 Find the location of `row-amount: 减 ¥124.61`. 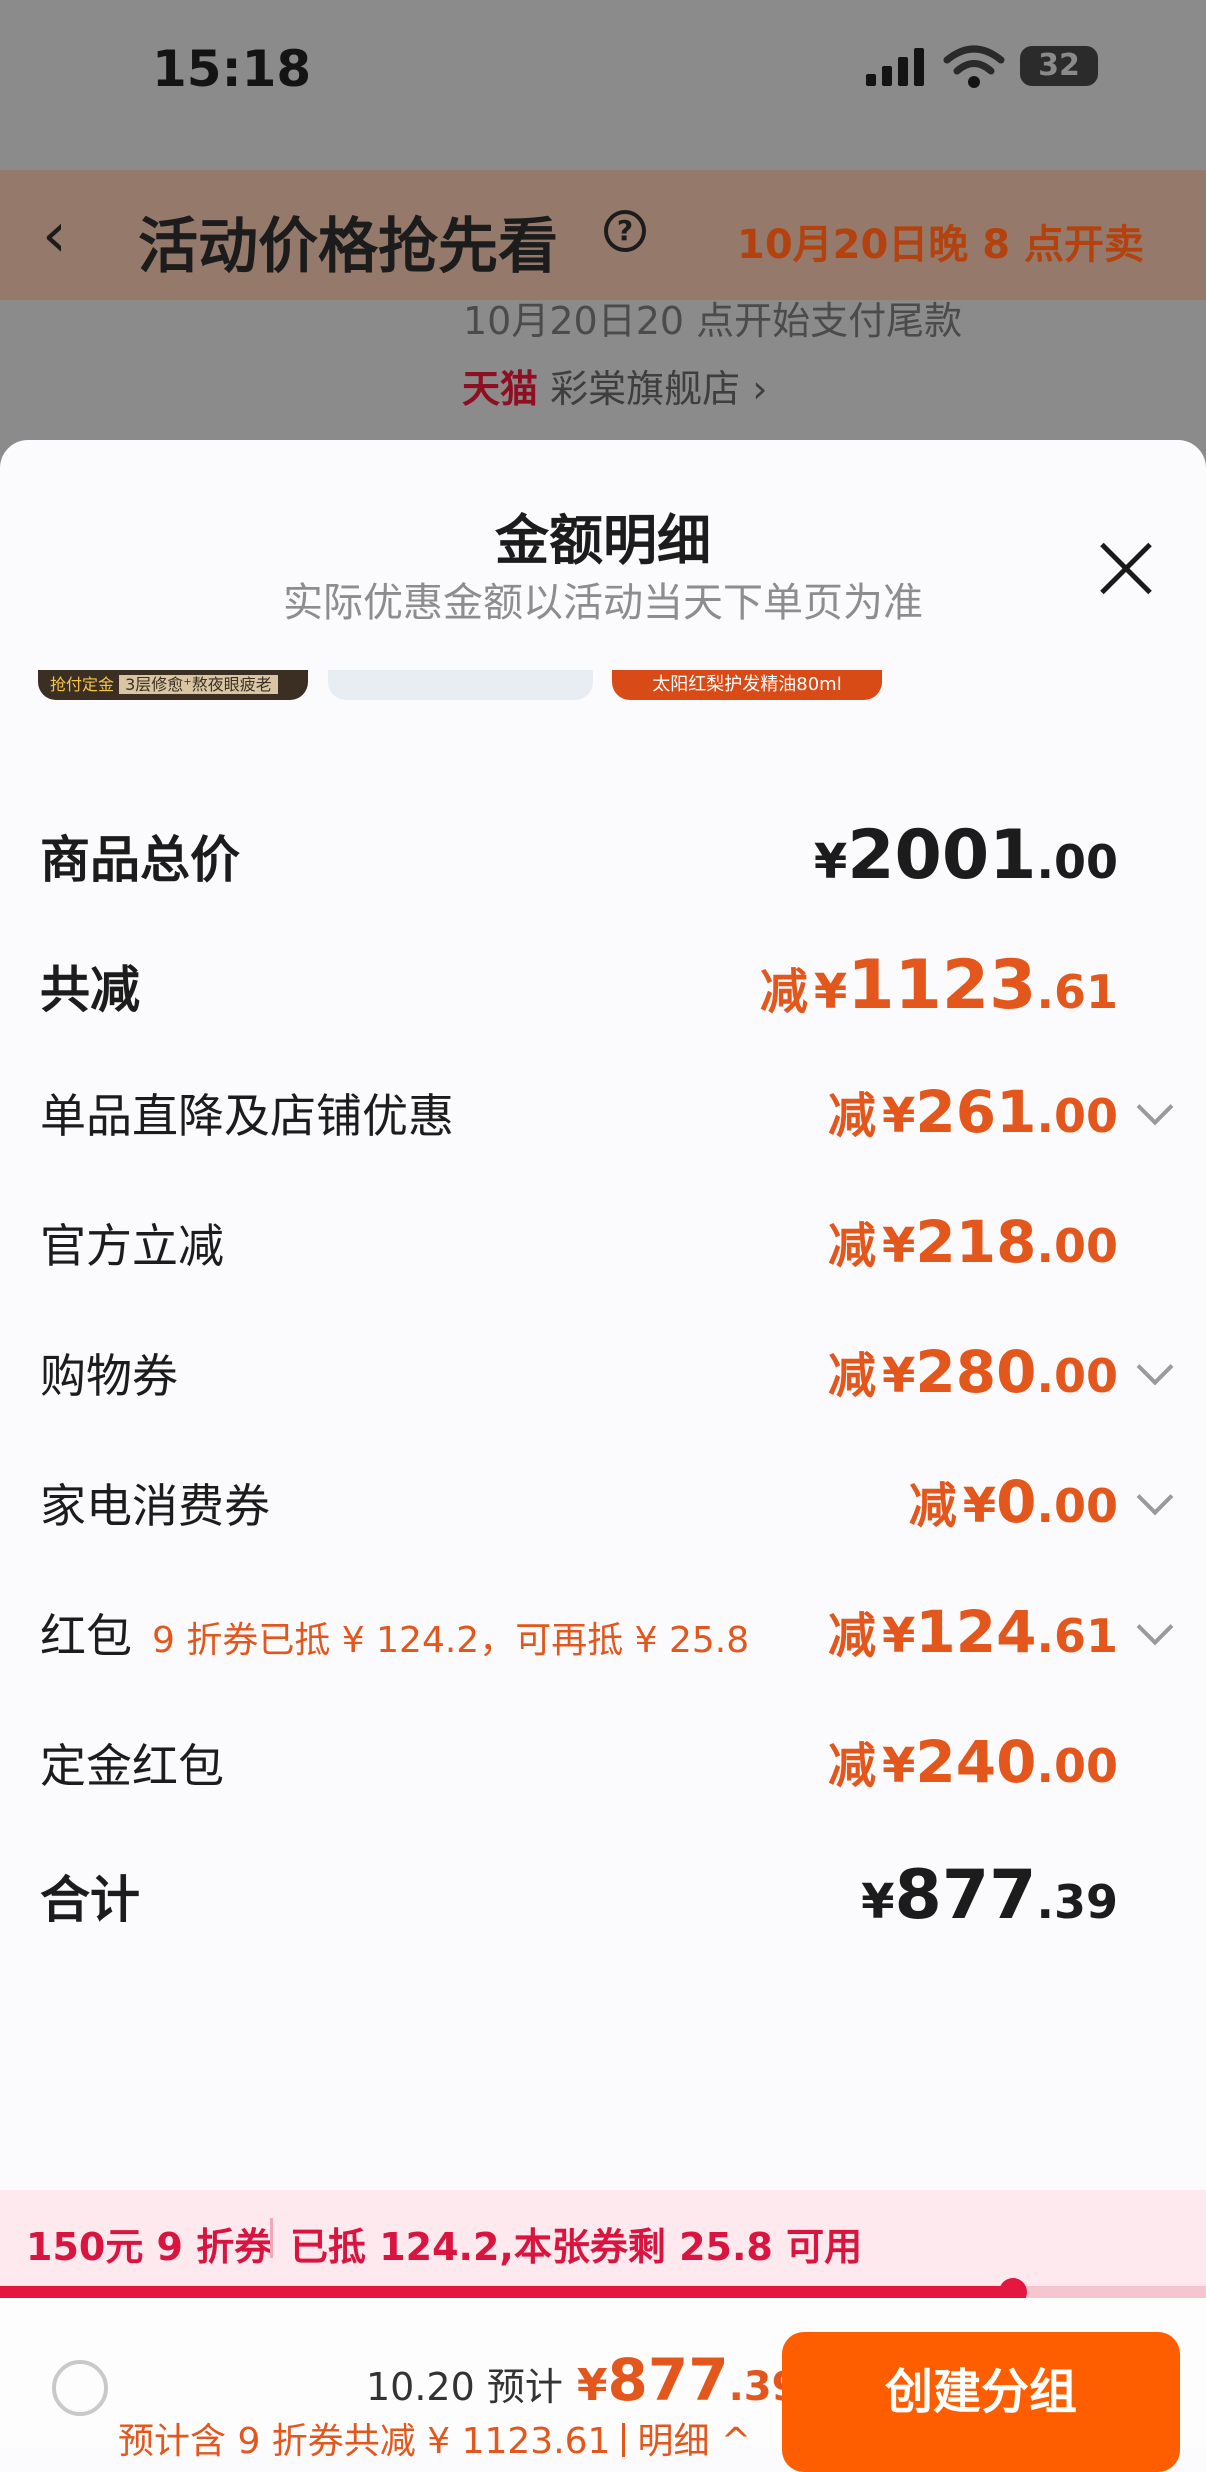

row-amount: 减 ¥124.61 is located at coordinates (973, 1632).